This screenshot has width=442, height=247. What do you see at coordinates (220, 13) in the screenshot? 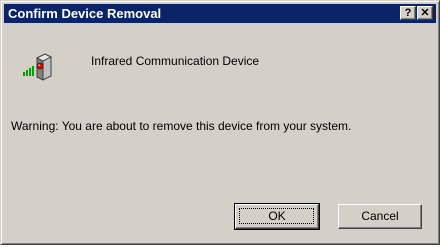
I see `title-bar: Confirm Device Removal ? ✕` at bounding box center [220, 13].